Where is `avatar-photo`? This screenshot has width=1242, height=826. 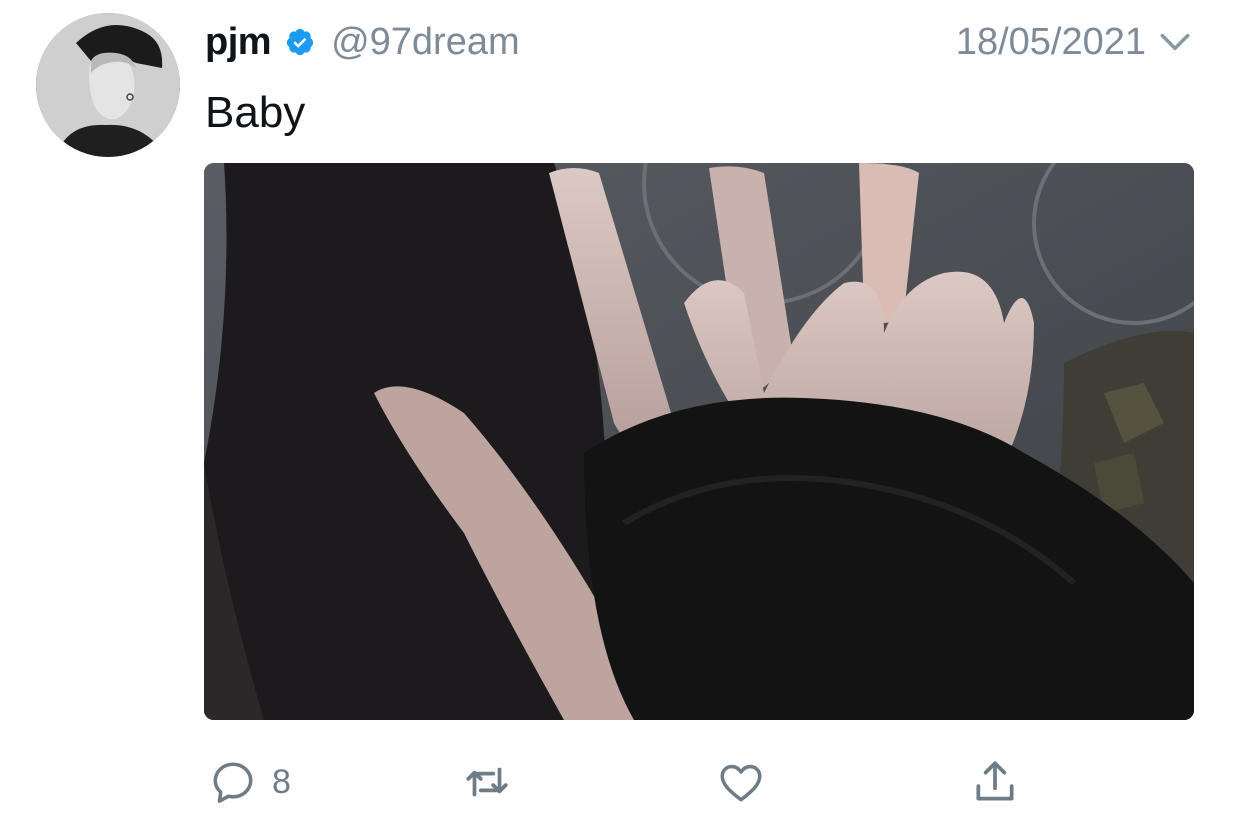
avatar-photo is located at coordinates (108, 85).